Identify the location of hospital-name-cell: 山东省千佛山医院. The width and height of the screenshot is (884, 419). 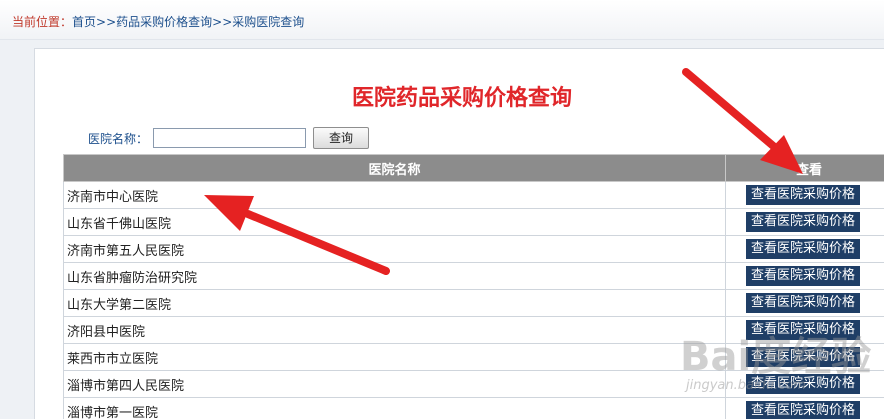
(394, 222).